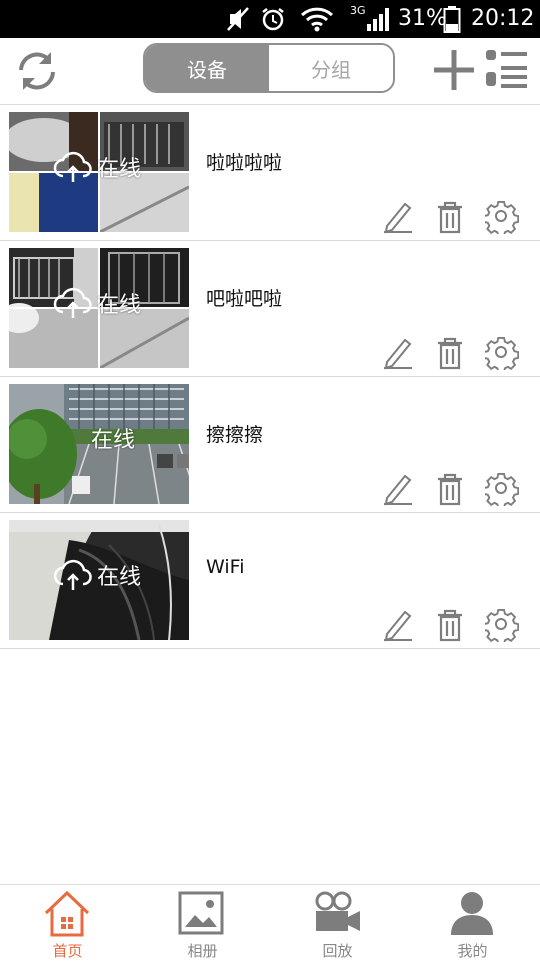 The width and height of the screenshot is (540, 961). Describe the element at coordinates (244, 299) in the screenshot. I see `device-name: 吧啦吧啦` at that location.